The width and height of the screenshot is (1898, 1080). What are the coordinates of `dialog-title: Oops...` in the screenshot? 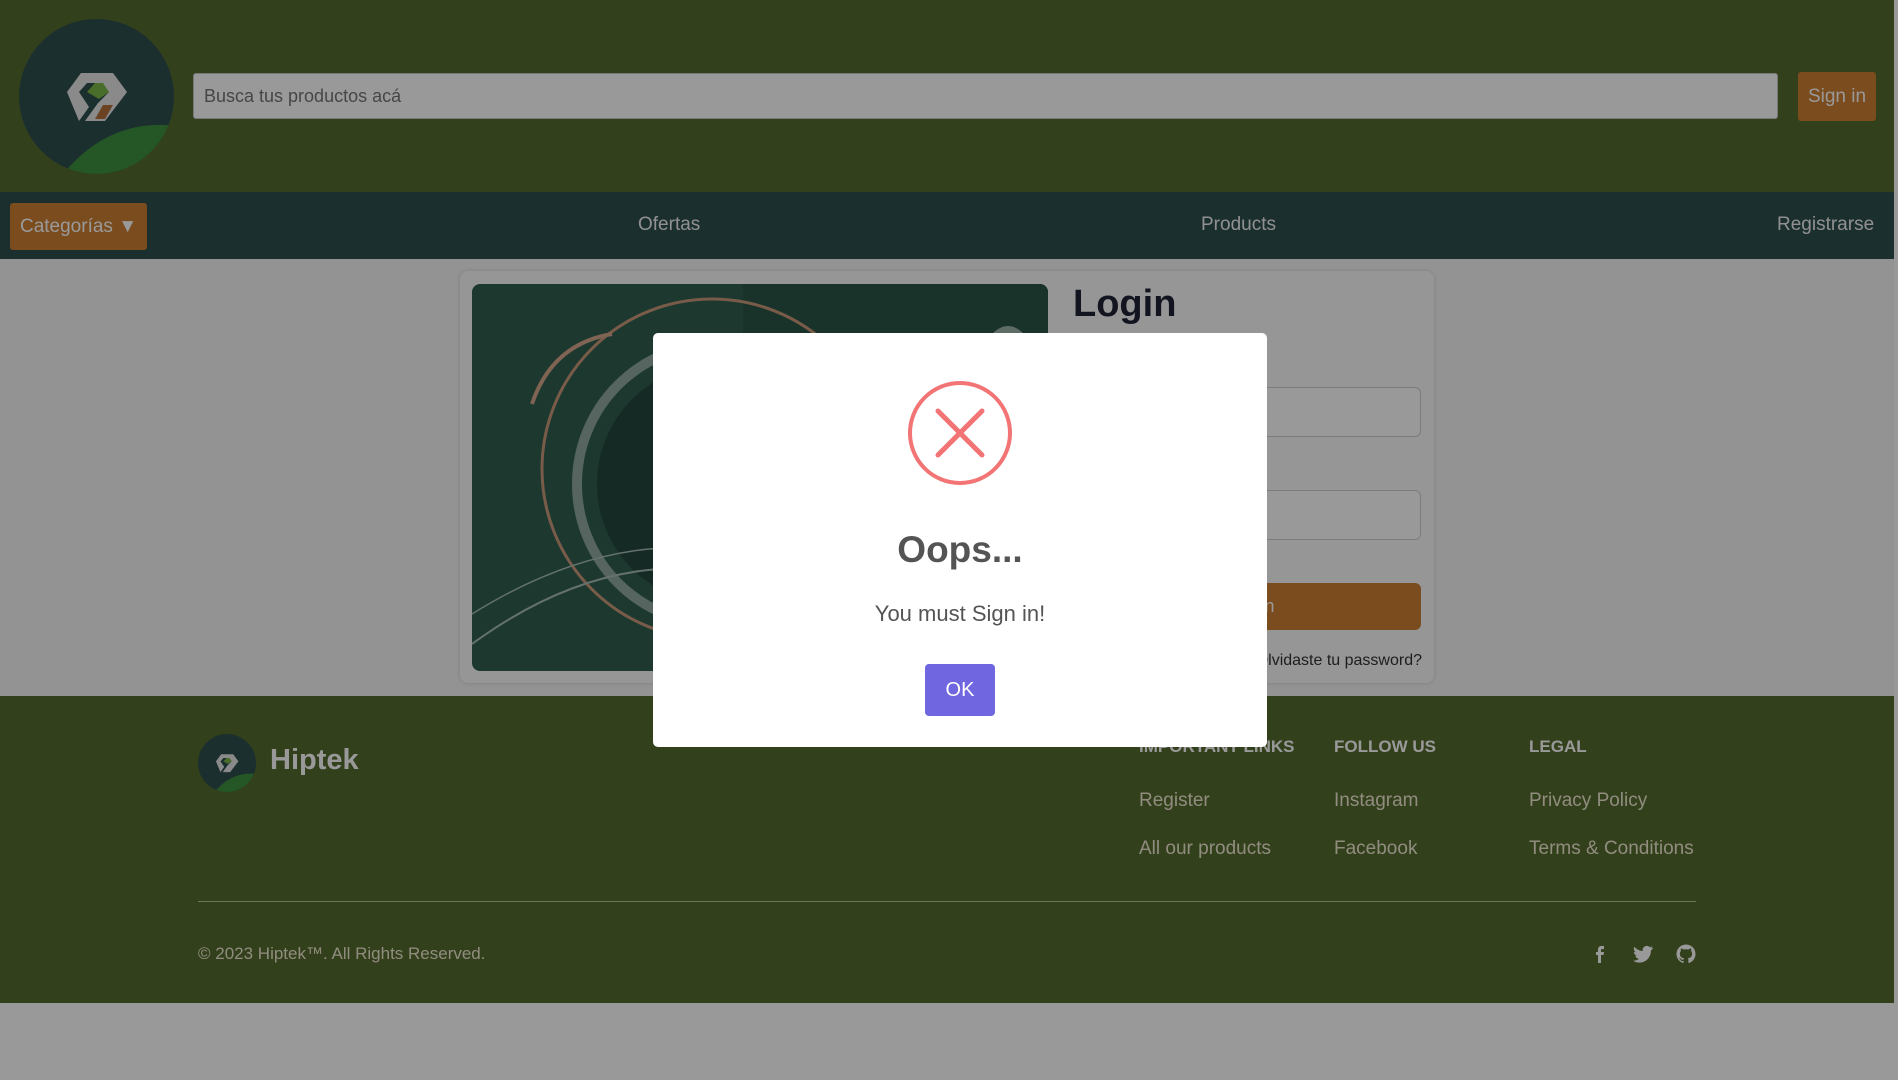 It's located at (960, 549).